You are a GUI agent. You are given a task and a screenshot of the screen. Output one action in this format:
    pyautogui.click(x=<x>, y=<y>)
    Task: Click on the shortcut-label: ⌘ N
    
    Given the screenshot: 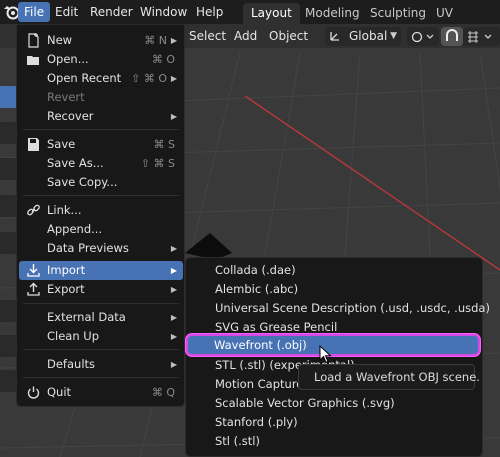 What is the action you would take?
    pyautogui.click(x=155, y=40)
    